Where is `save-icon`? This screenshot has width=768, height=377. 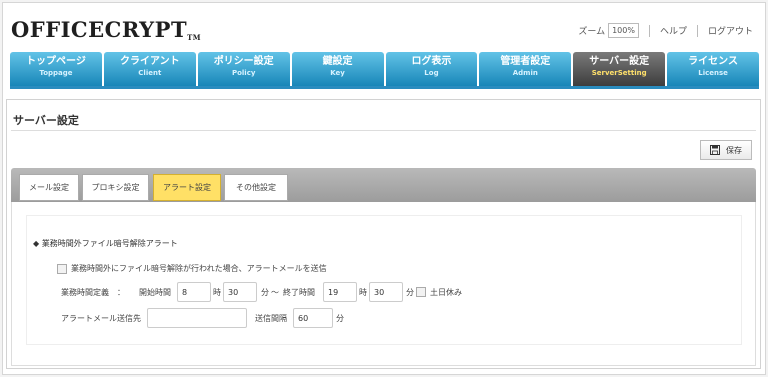
save-icon is located at coordinates (715, 150).